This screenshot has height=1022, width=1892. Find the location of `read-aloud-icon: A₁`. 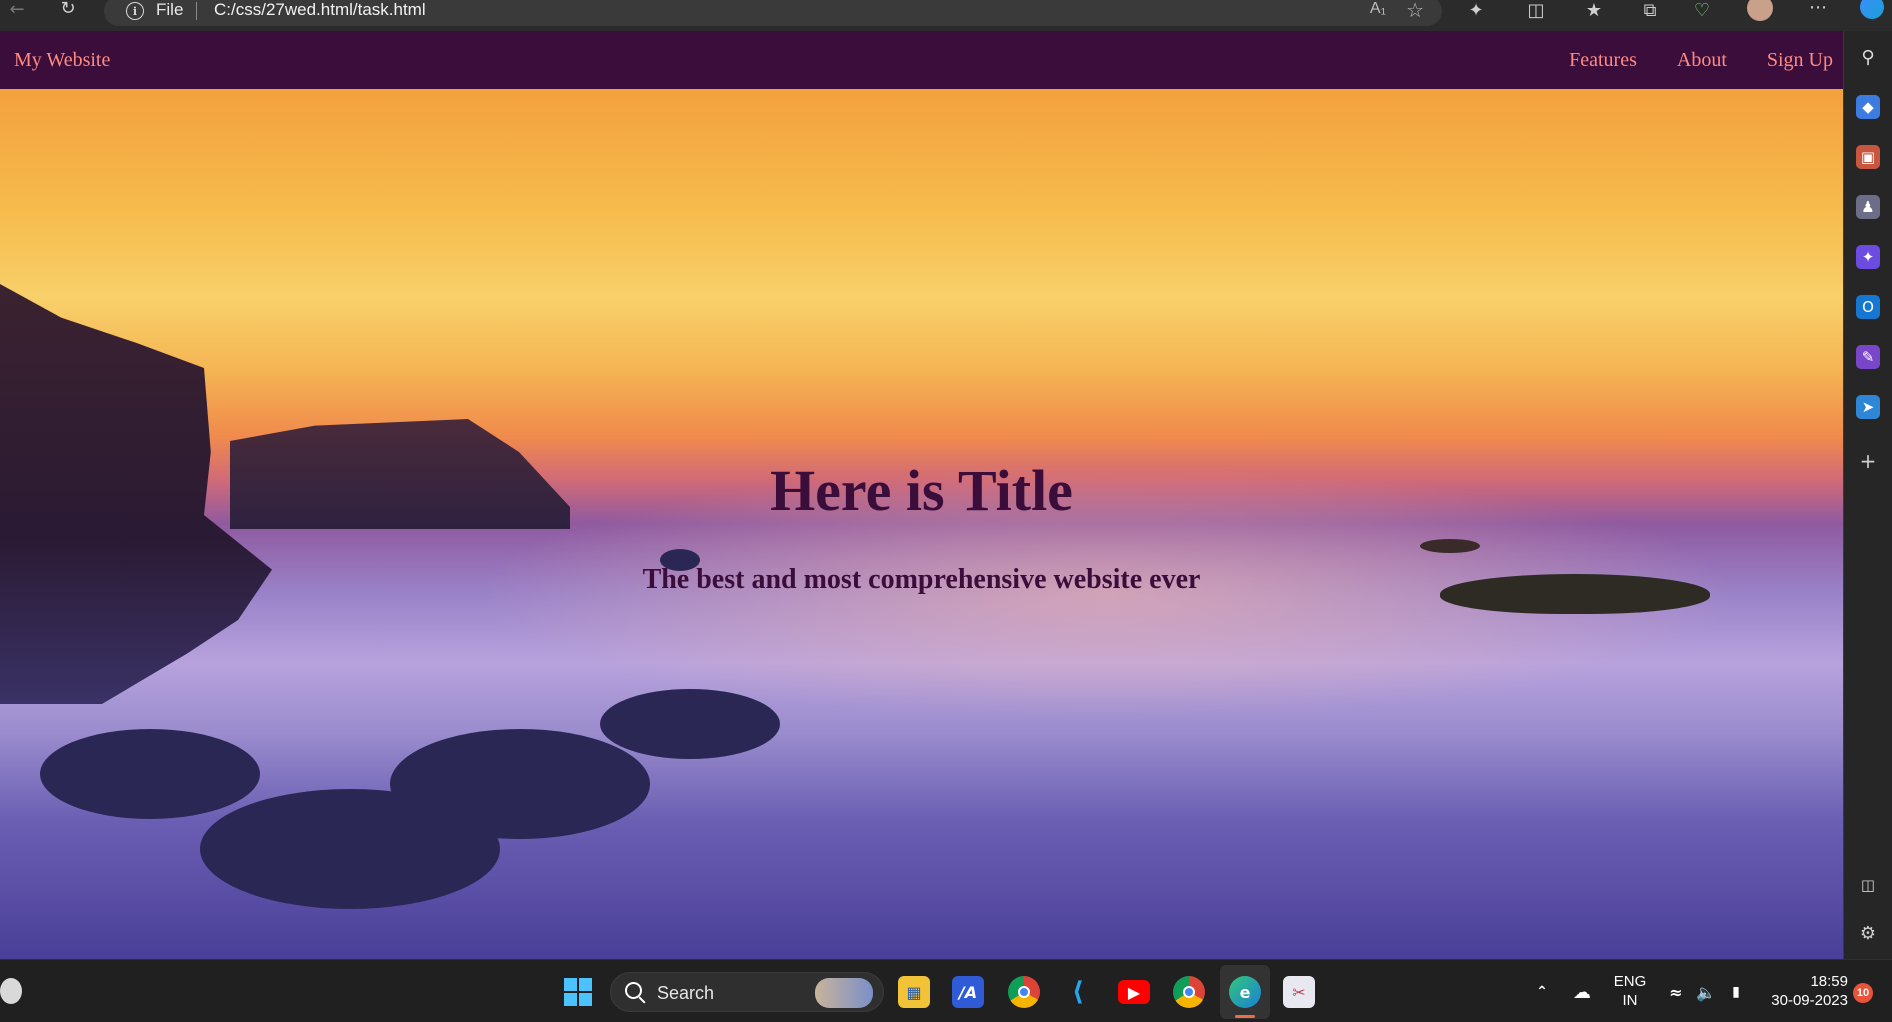

read-aloud-icon: A₁ is located at coordinates (1378, 9).